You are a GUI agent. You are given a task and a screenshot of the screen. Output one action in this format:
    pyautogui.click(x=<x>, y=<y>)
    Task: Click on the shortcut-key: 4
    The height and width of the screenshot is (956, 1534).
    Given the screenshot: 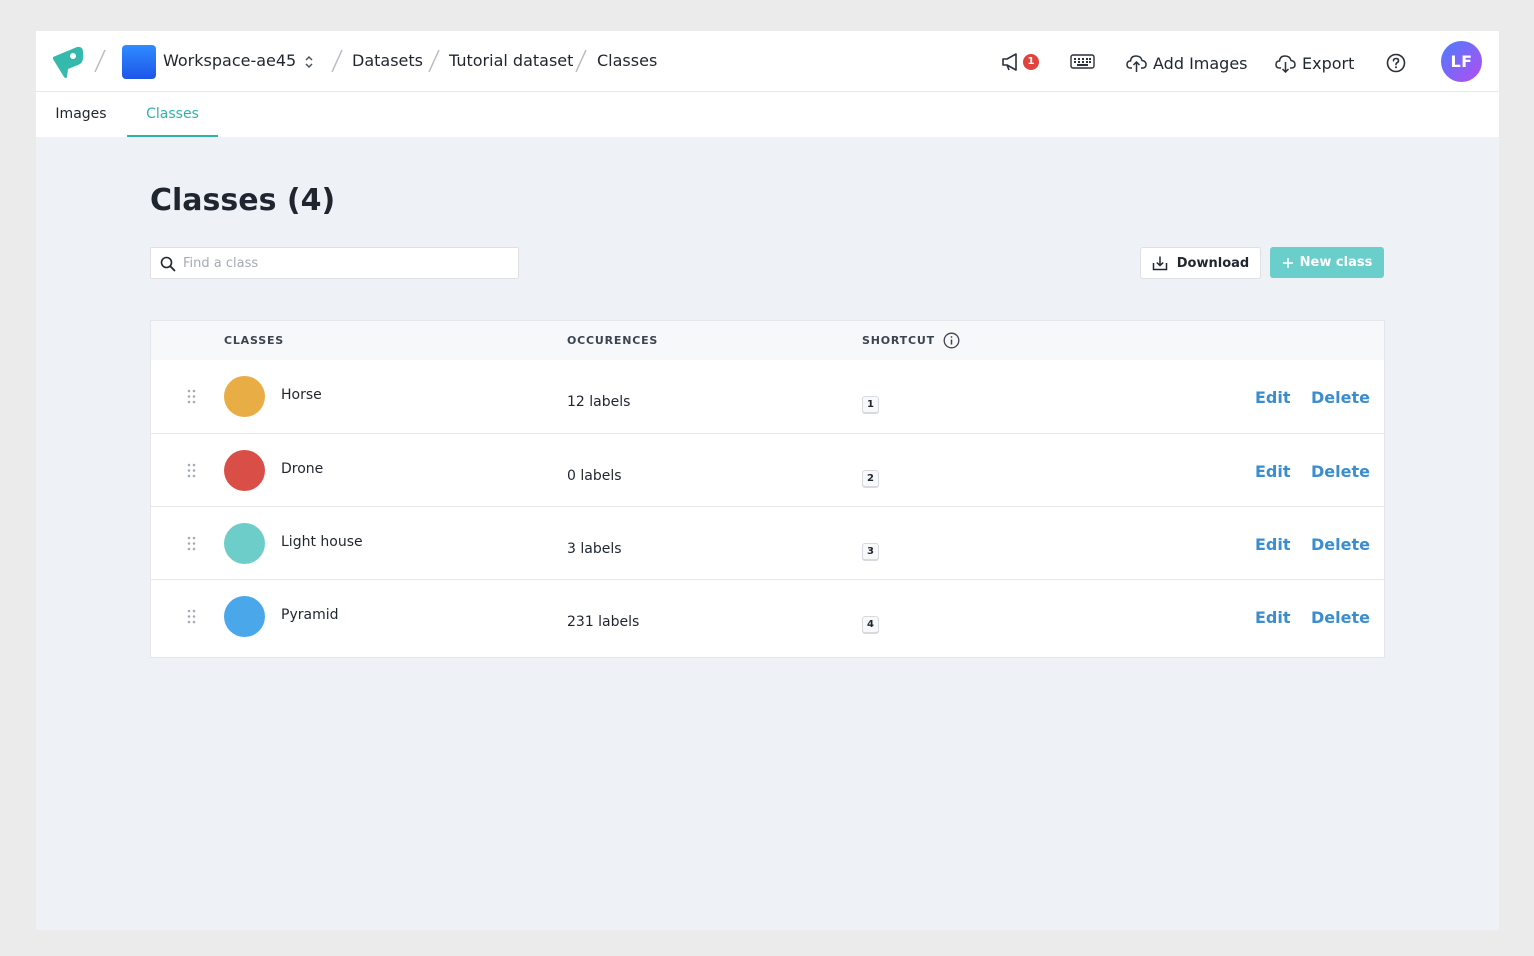 What is the action you would take?
    pyautogui.click(x=870, y=624)
    